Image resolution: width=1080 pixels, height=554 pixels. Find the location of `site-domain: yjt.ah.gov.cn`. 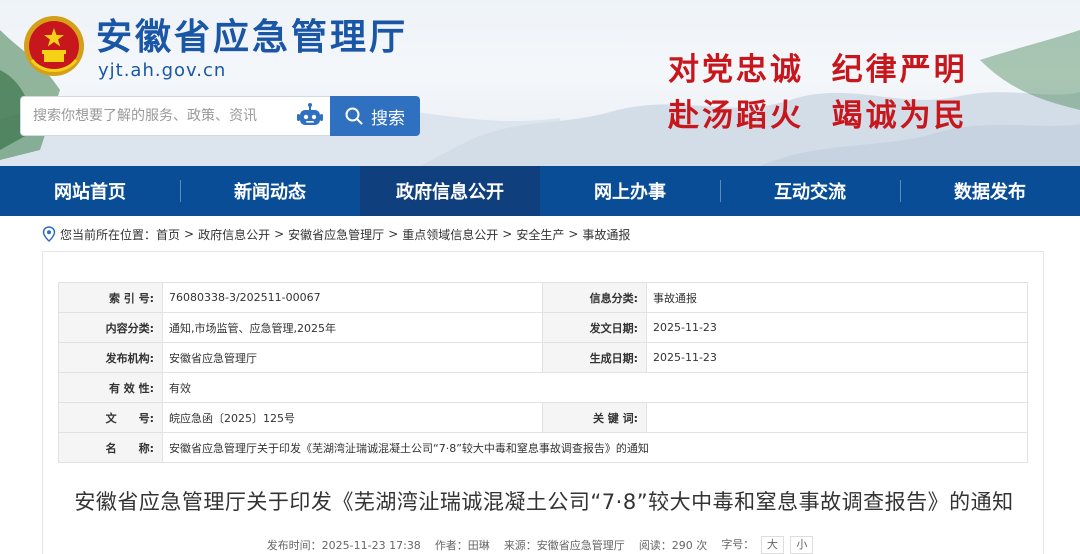

site-domain: yjt.ah.gov.cn is located at coordinates (162, 70).